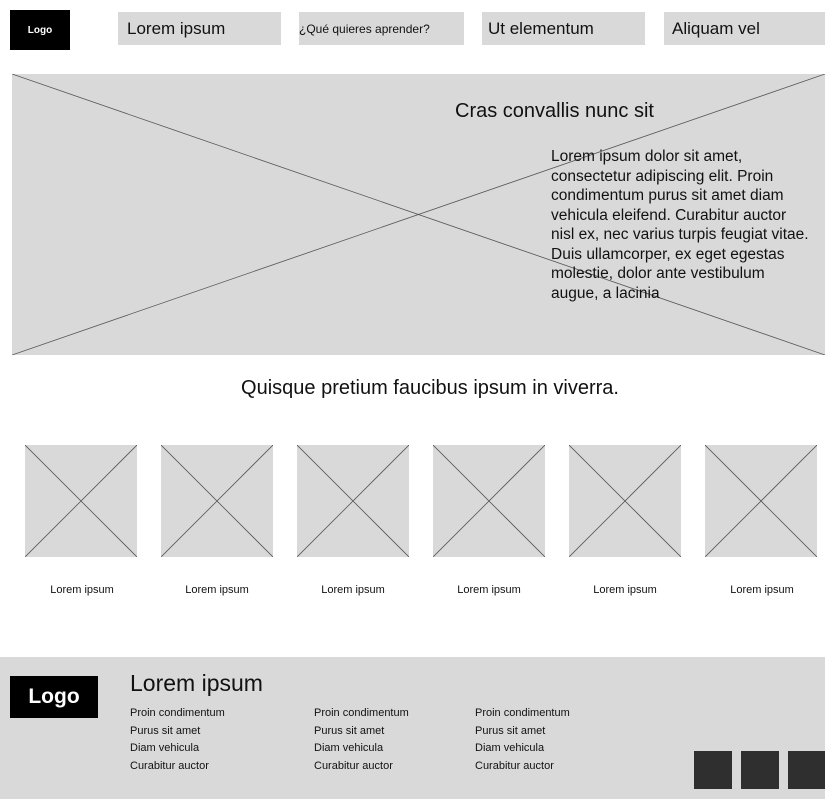 The image size is (825, 799). Describe the element at coordinates (196, 683) in the screenshot. I see `footer-title: Lorem ipsum` at that location.